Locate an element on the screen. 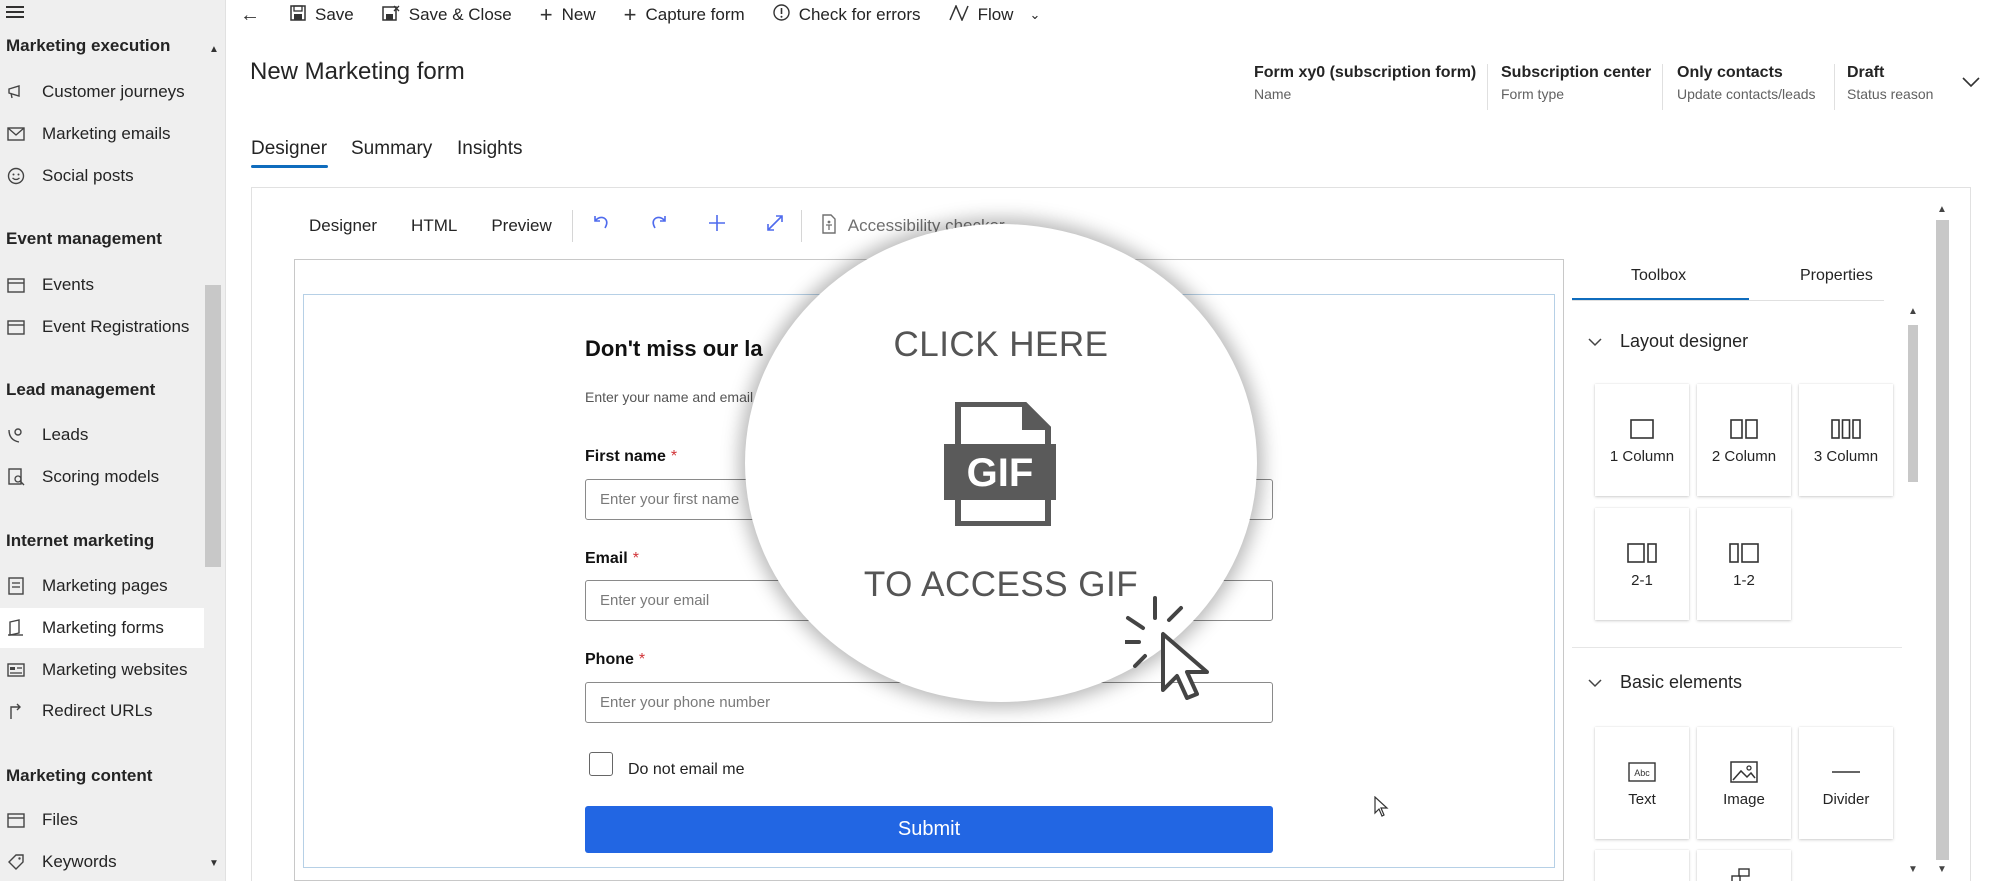  subtab-designer: Designer is located at coordinates (343, 226).